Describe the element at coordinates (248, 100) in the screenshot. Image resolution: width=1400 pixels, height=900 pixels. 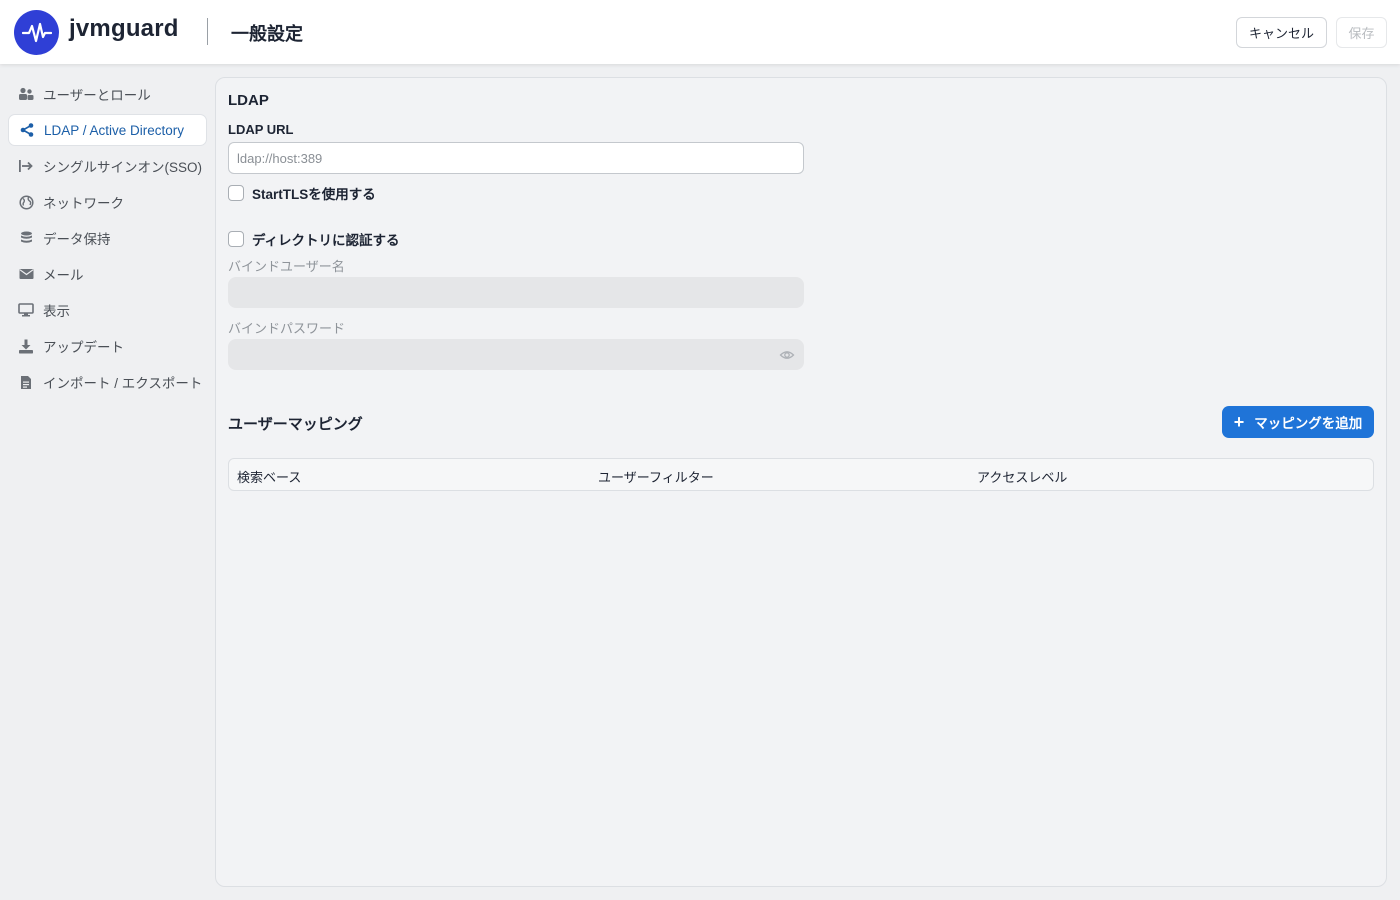
I see `ldap-section-title: LDAP` at that location.